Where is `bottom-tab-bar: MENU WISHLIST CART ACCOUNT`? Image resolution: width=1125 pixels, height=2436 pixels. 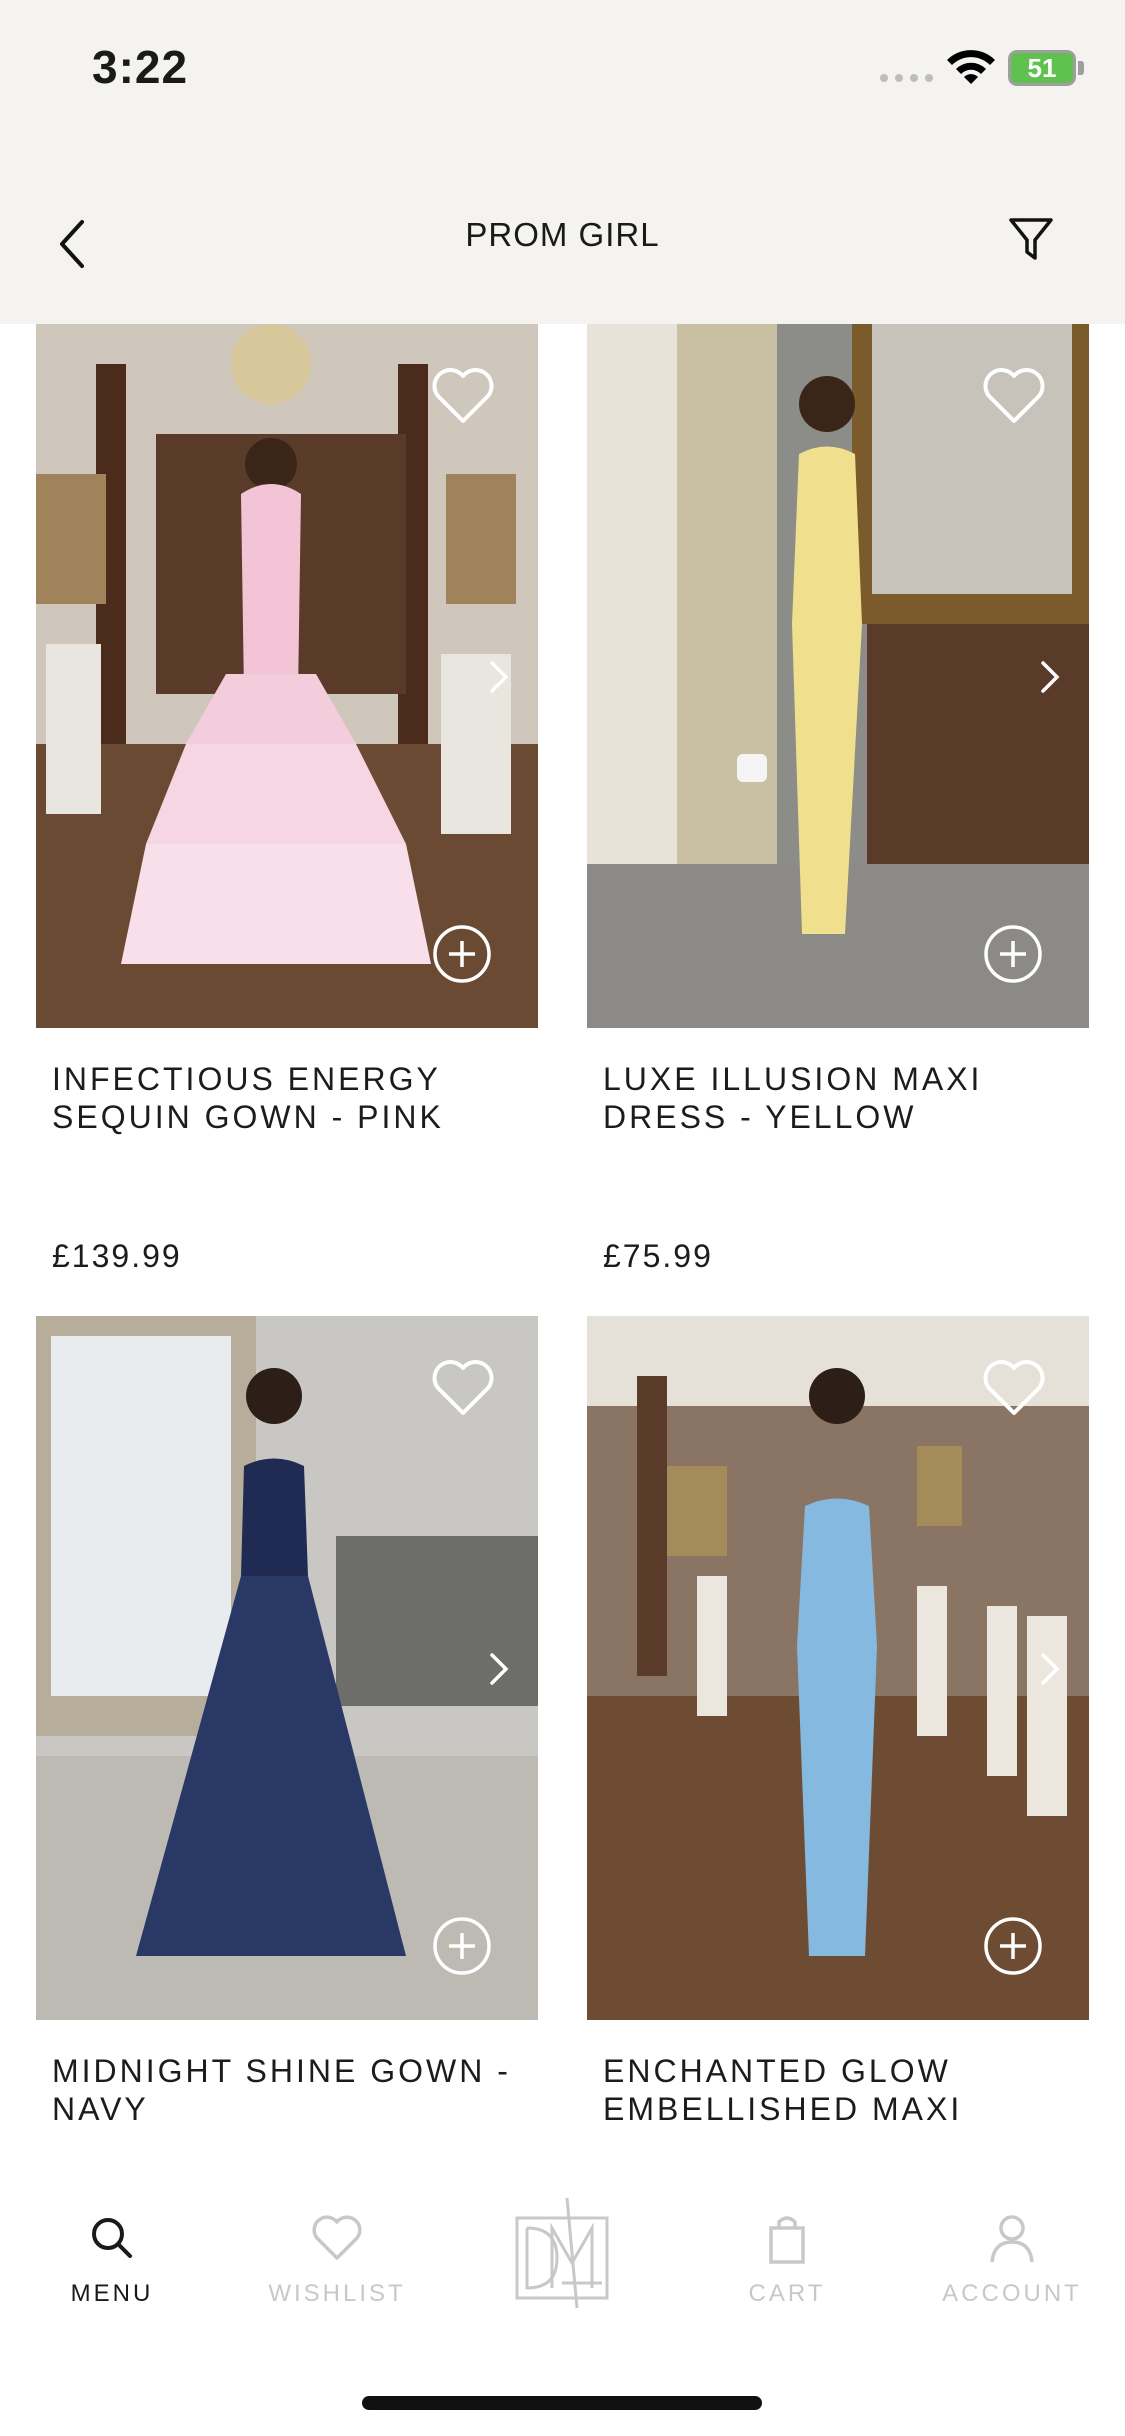
bottom-tab-bar: MENU WISHLIST CART ACCOUNT is located at coordinates (562, 2298).